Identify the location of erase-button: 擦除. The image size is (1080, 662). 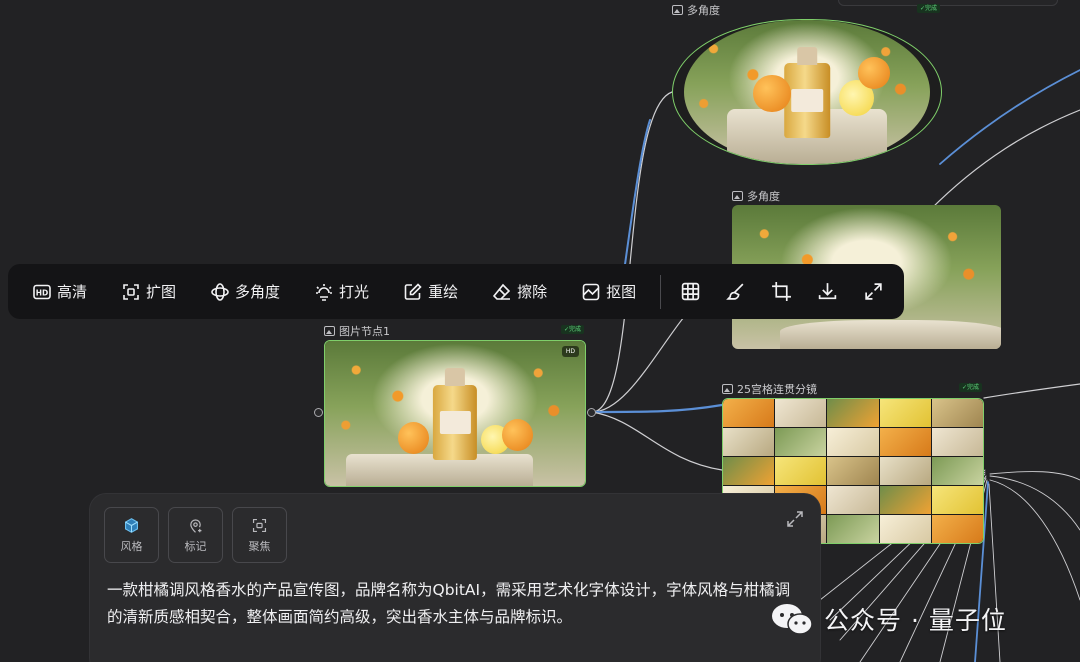
(519, 292).